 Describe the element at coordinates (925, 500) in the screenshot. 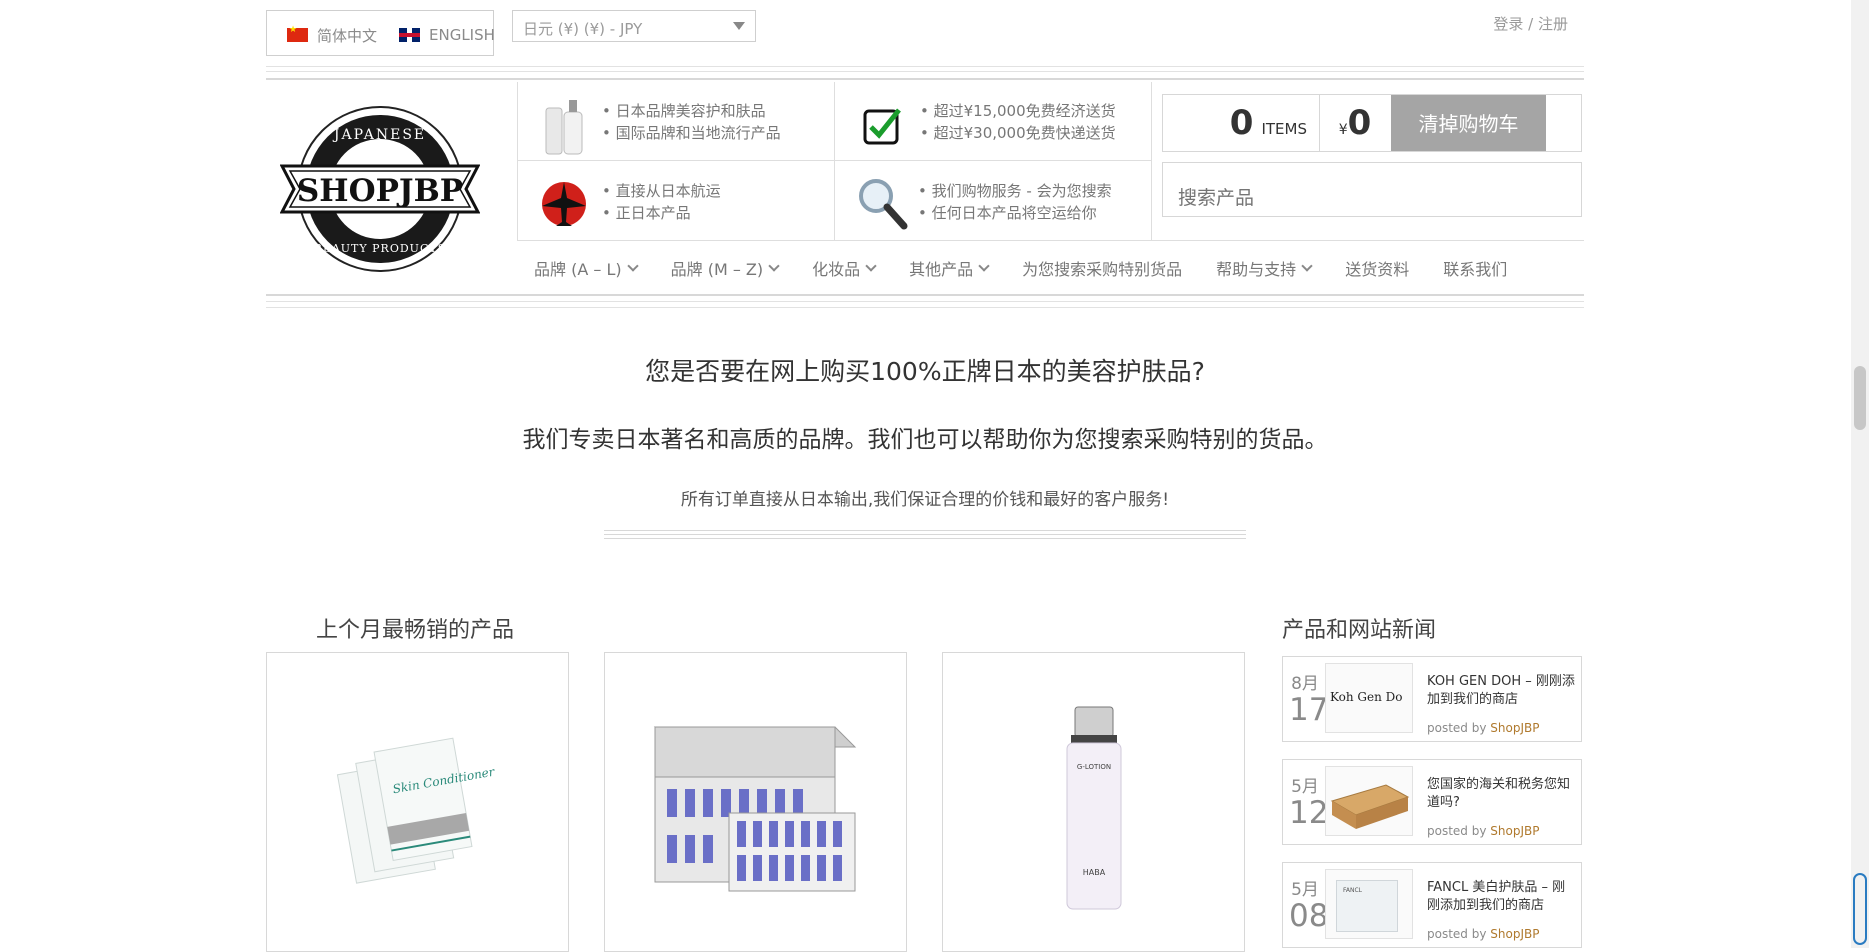

I see `hero-tagline: 所有订单直接从日本输出,我们保证合理的价钱和最好的客户服务!` at that location.